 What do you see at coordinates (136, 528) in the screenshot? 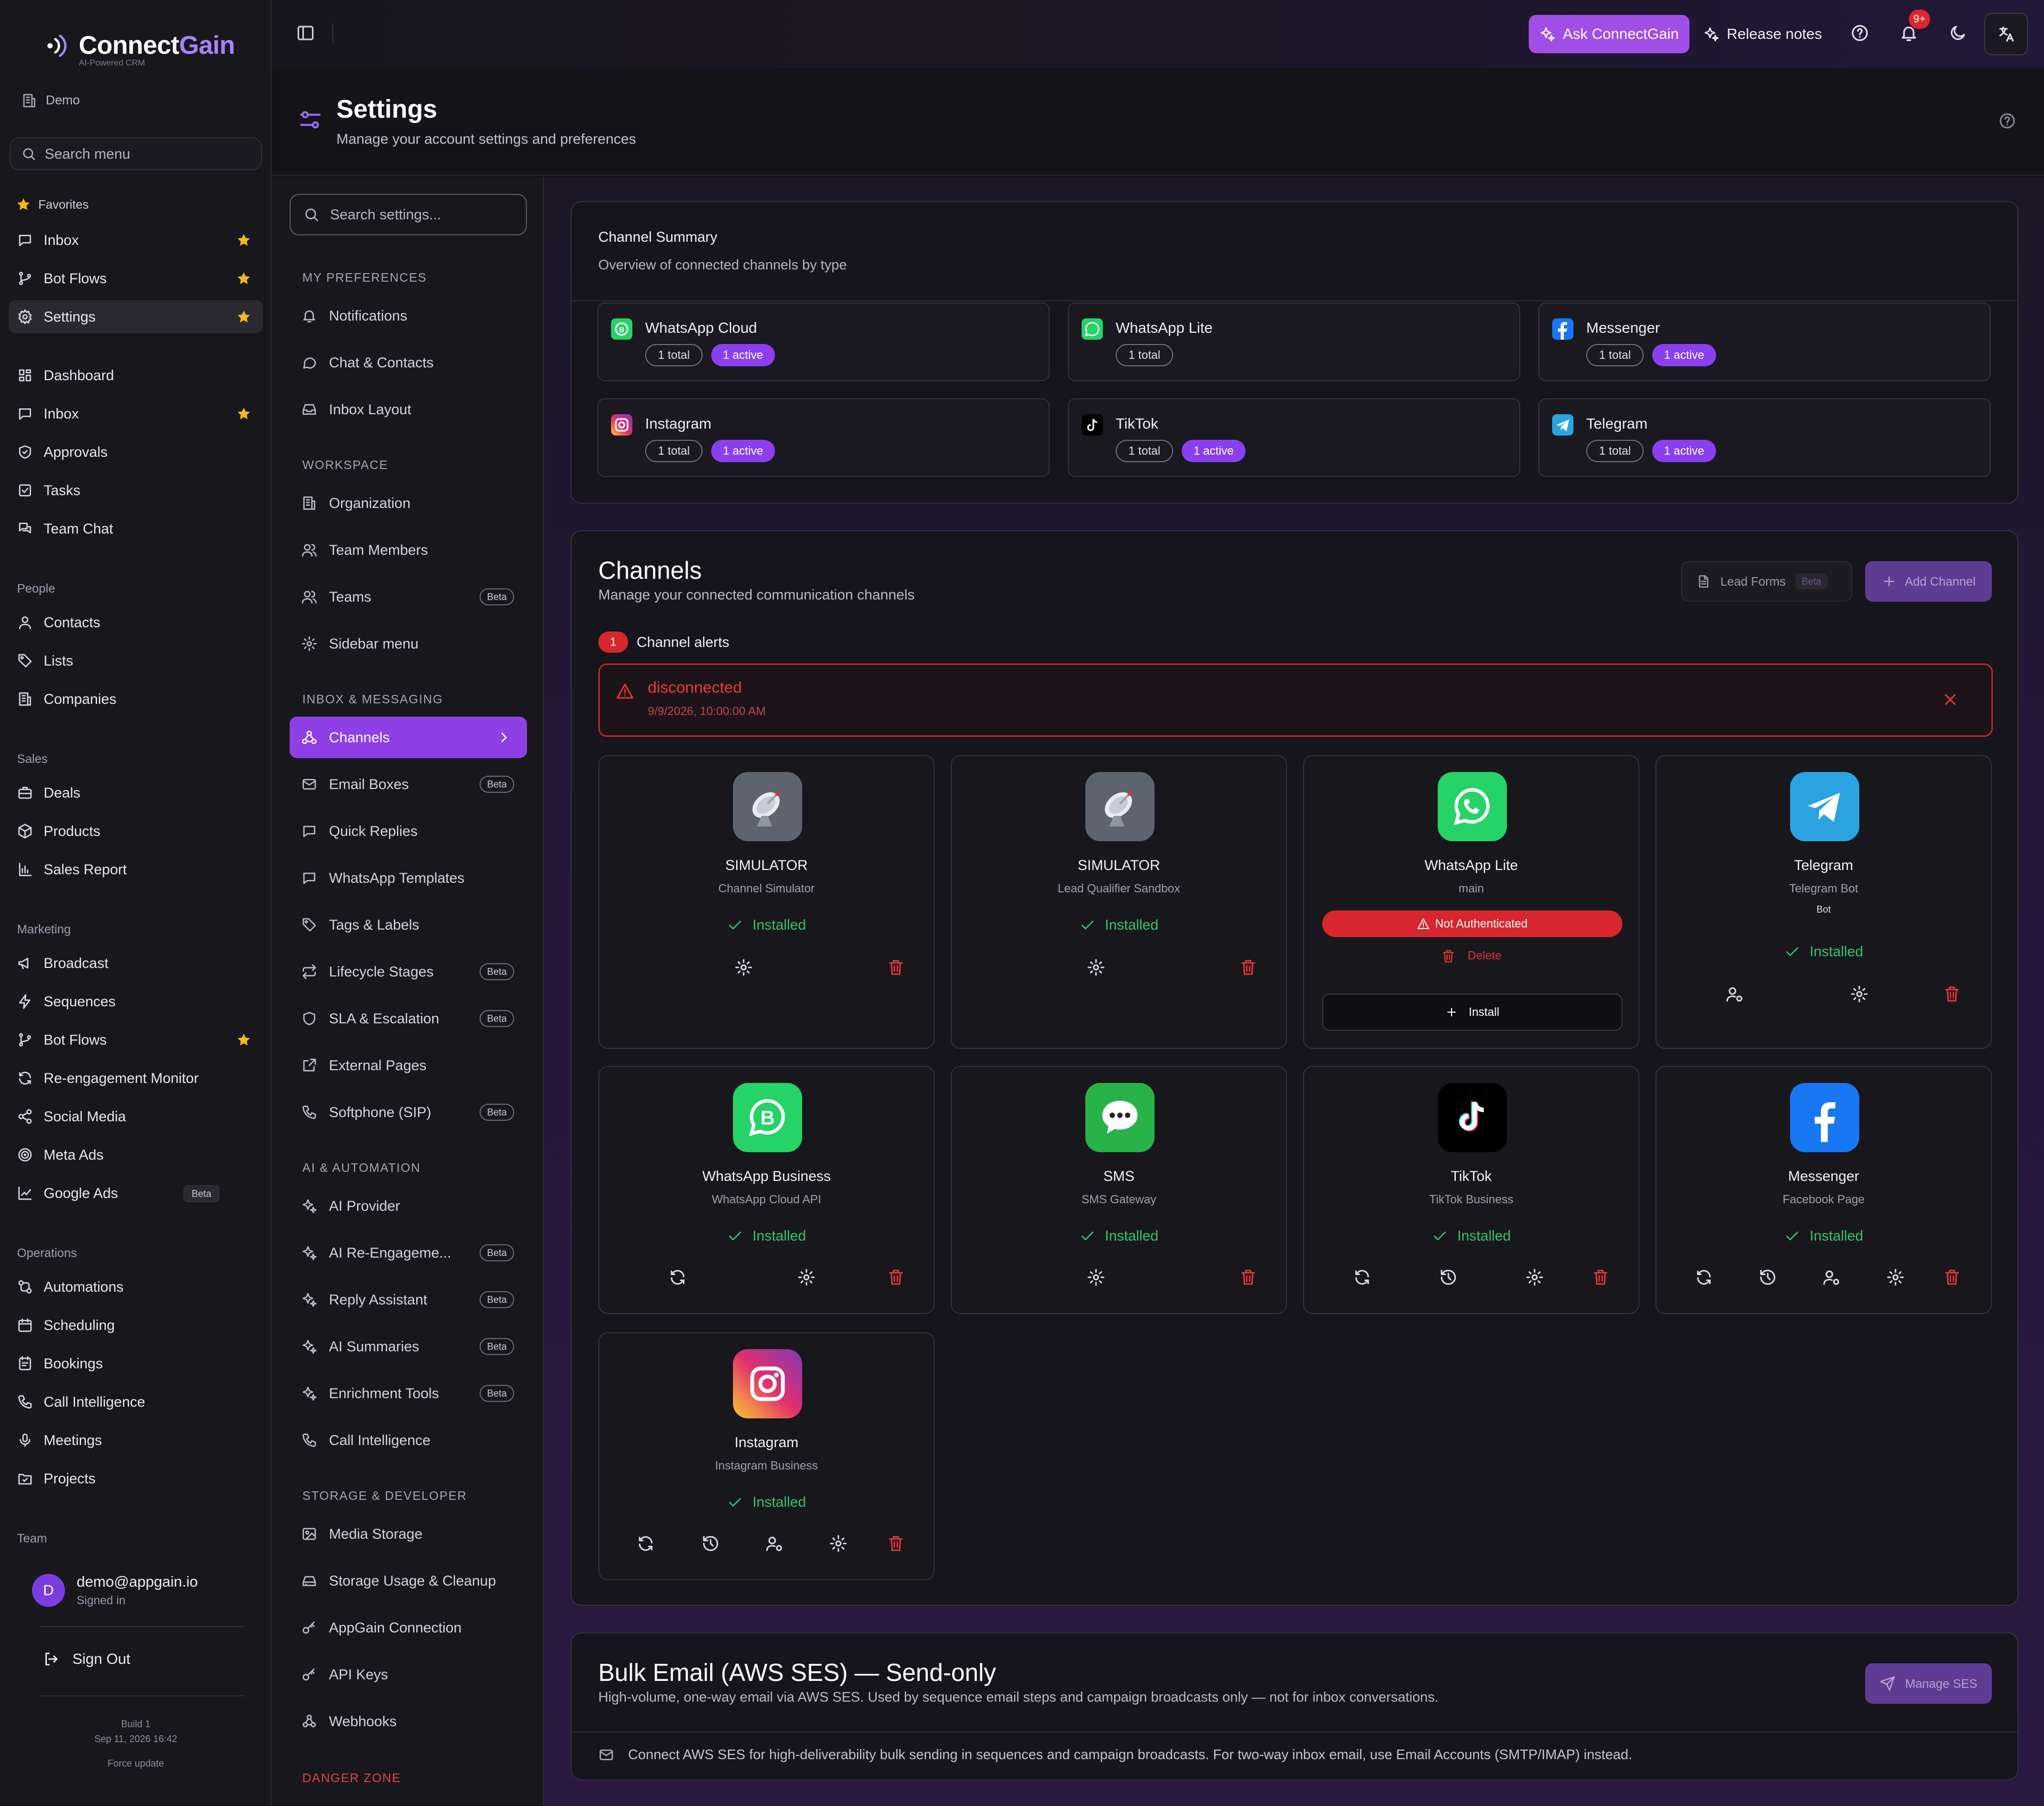
I see `nav-item-team-chat: Team Chat` at bounding box center [136, 528].